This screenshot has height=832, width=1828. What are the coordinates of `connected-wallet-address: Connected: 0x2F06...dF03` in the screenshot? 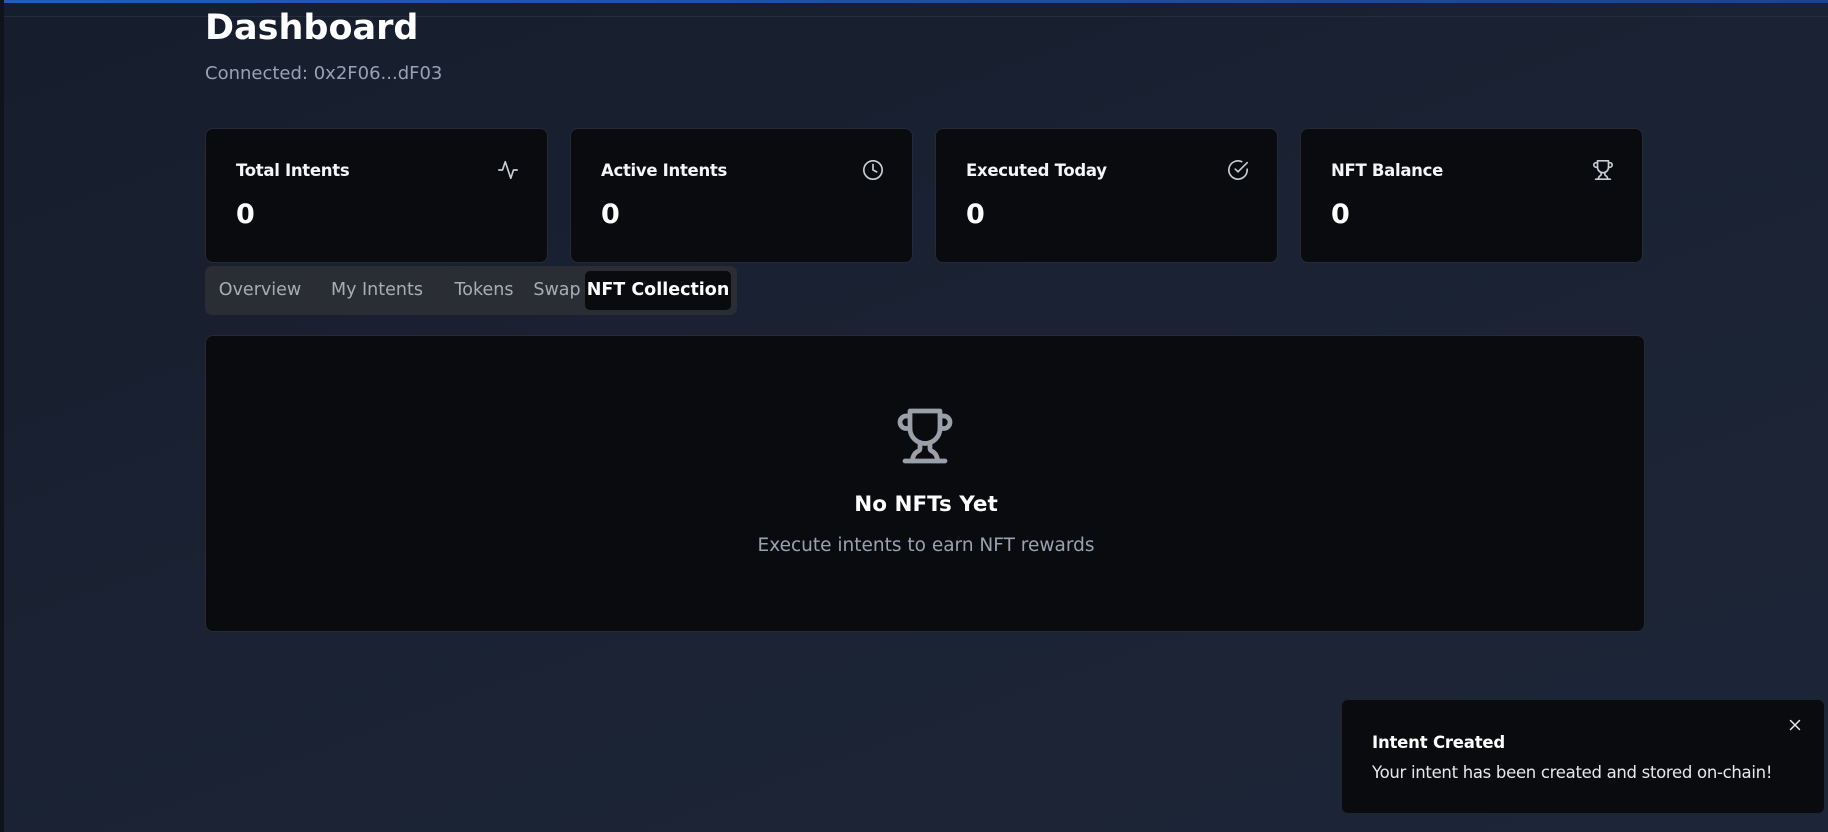 It's located at (324, 73).